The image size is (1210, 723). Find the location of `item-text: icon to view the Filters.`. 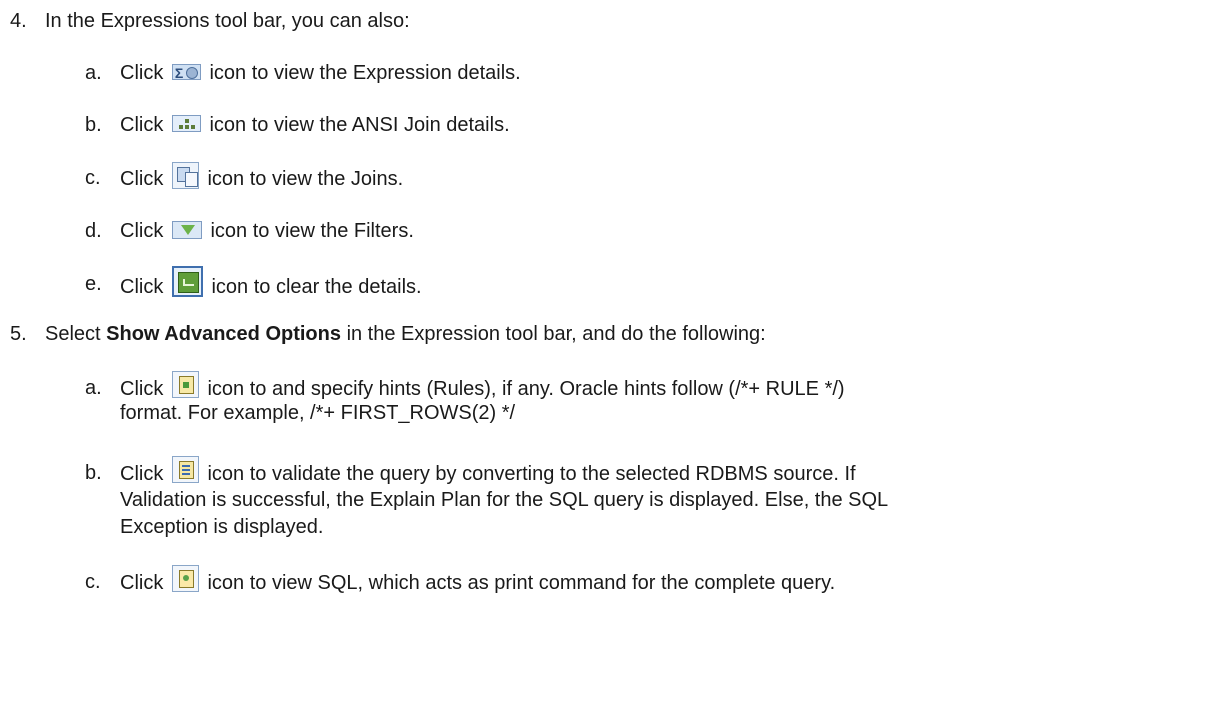

item-text: icon to view the Filters. is located at coordinates (312, 231).